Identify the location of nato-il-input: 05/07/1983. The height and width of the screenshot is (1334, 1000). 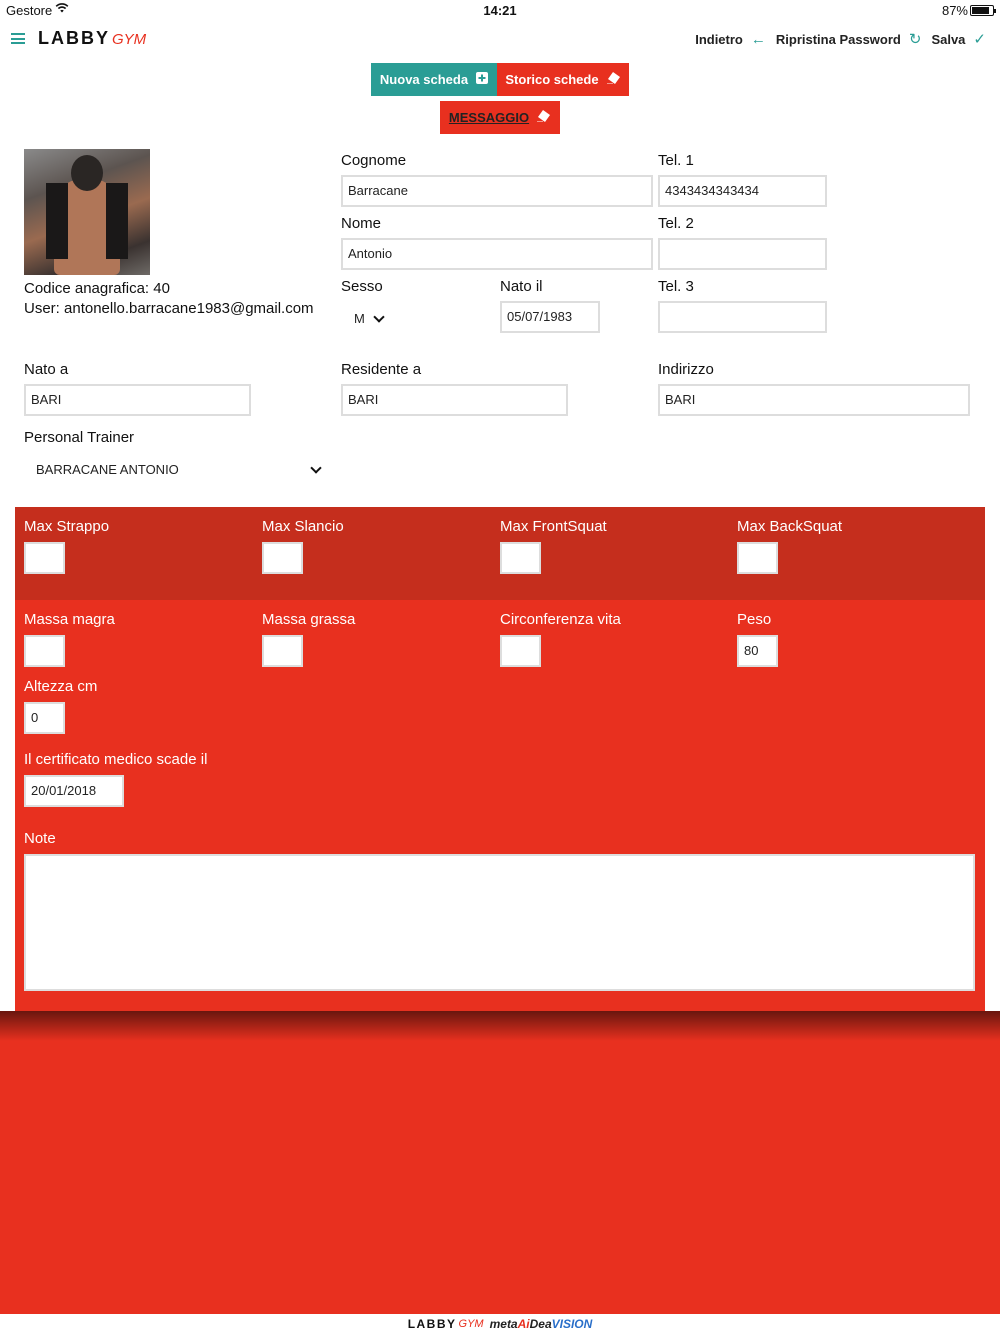
(550, 317).